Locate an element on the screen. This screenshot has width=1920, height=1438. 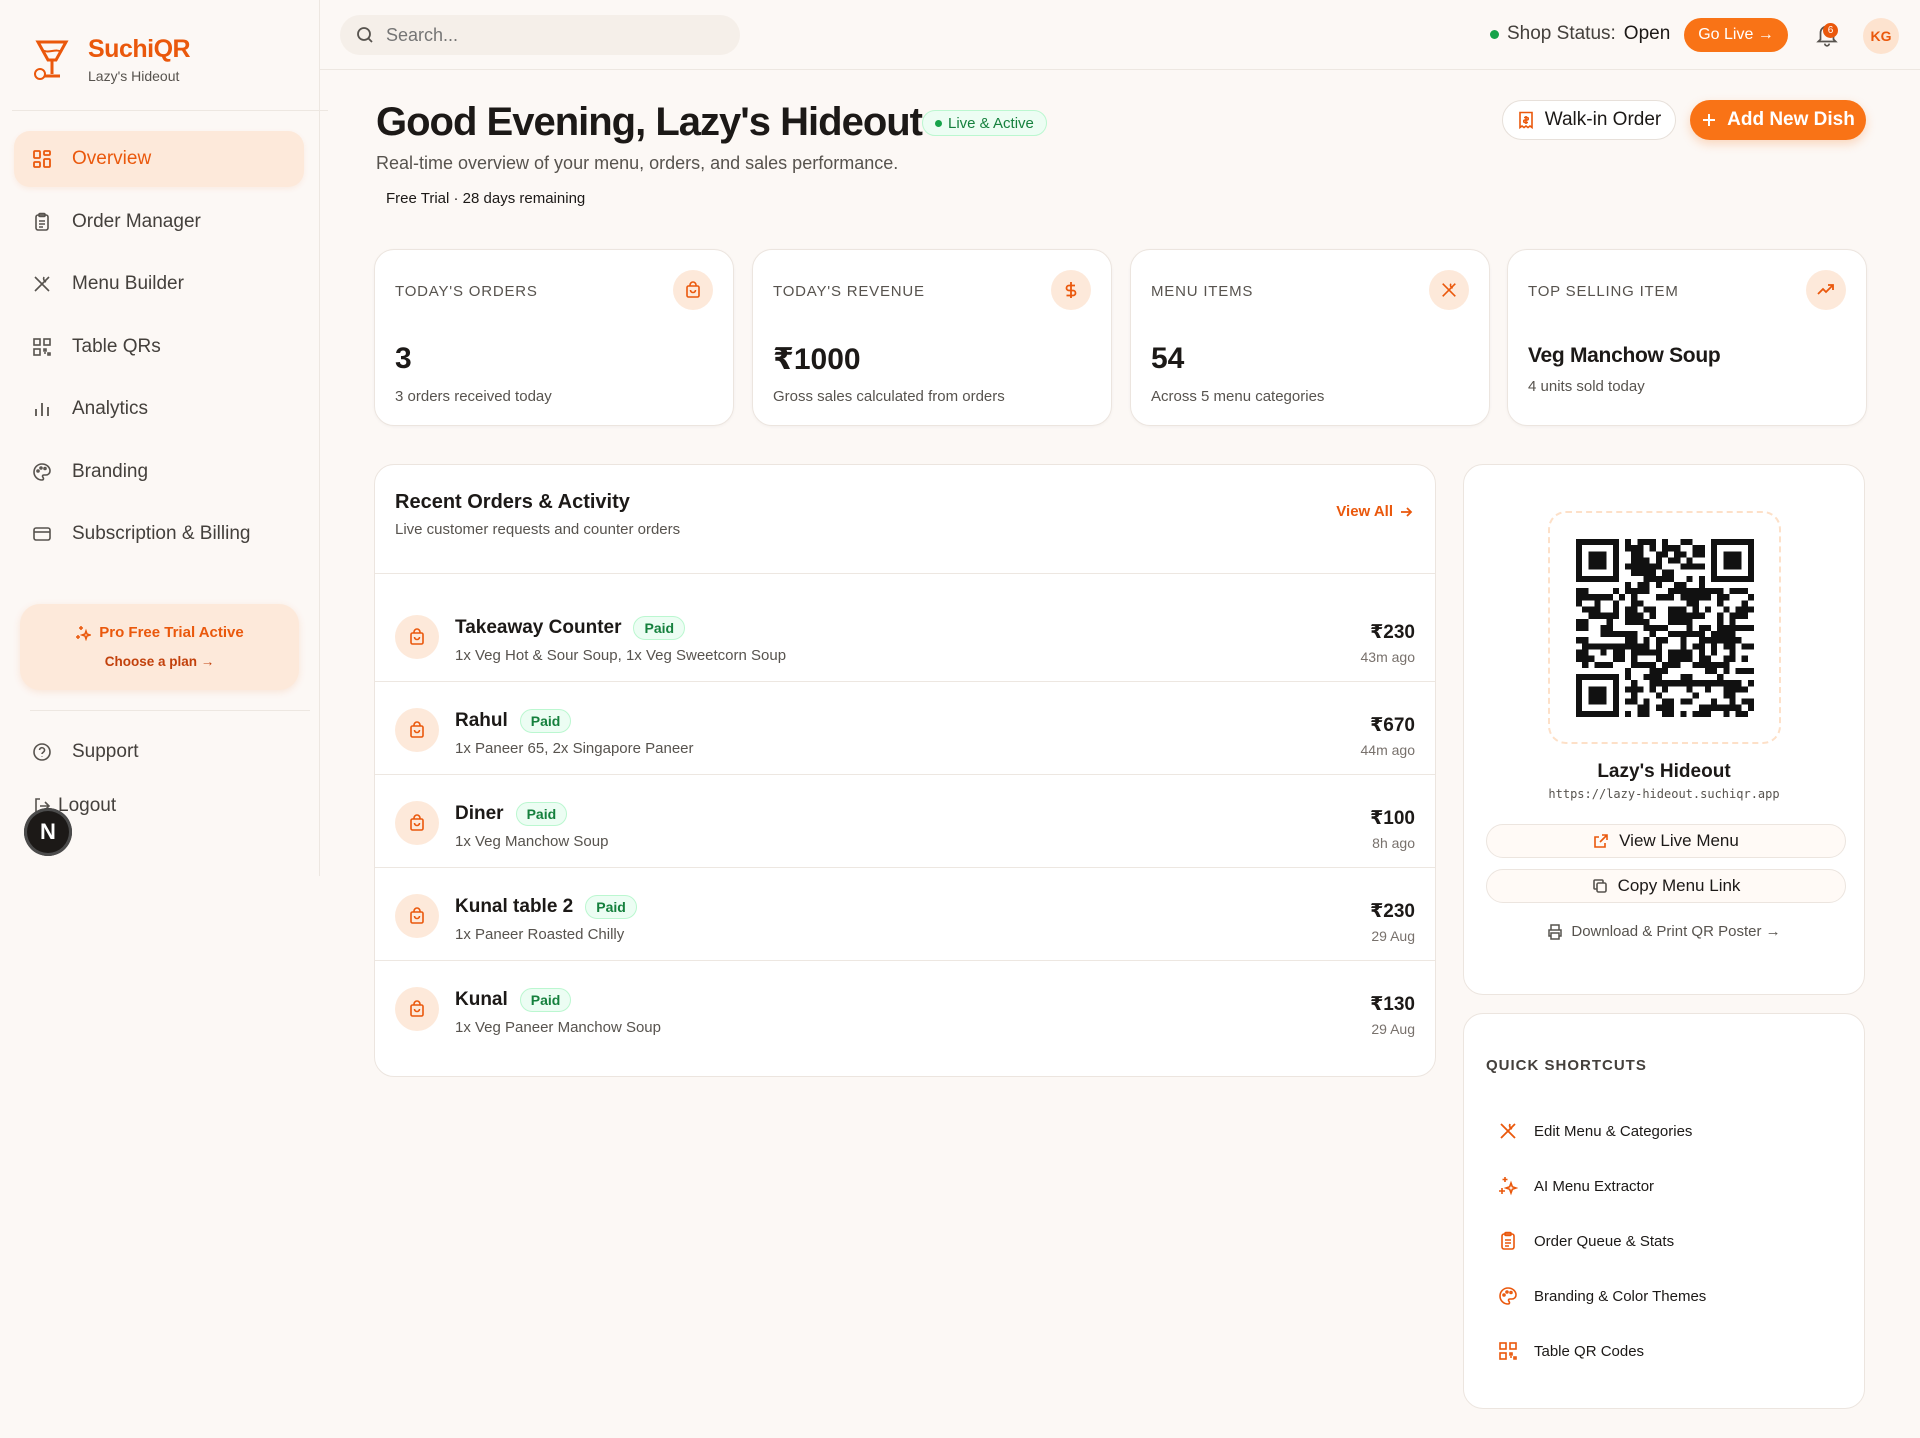
sidebar-item-overview: Overview is located at coordinates (159, 159).